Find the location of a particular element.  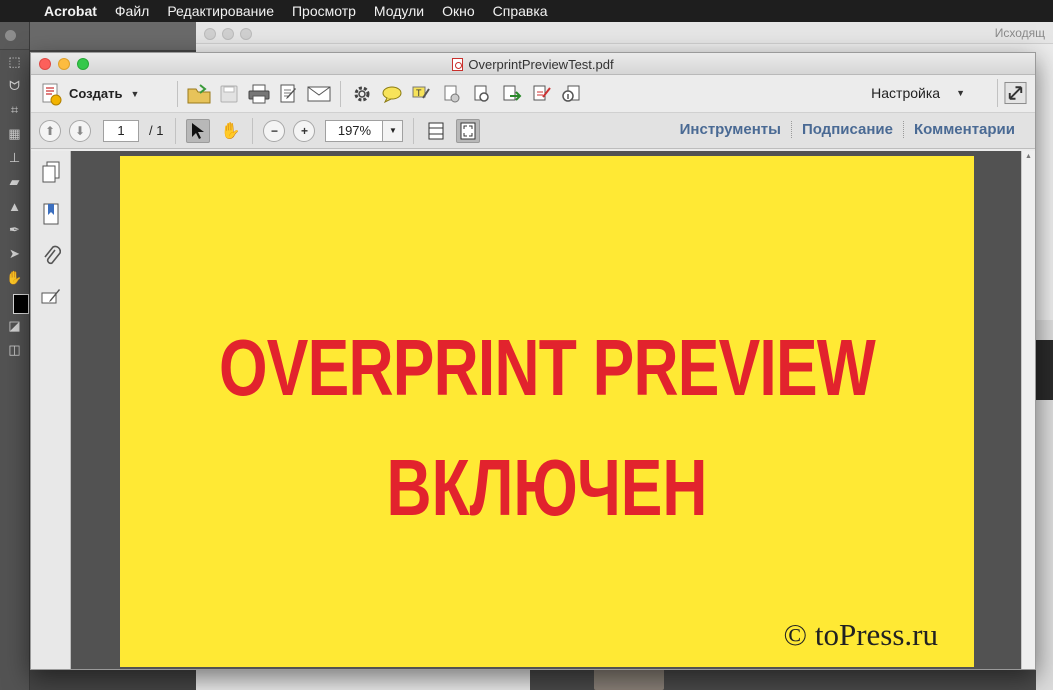

fit-page-icon is located at coordinates (468, 130).